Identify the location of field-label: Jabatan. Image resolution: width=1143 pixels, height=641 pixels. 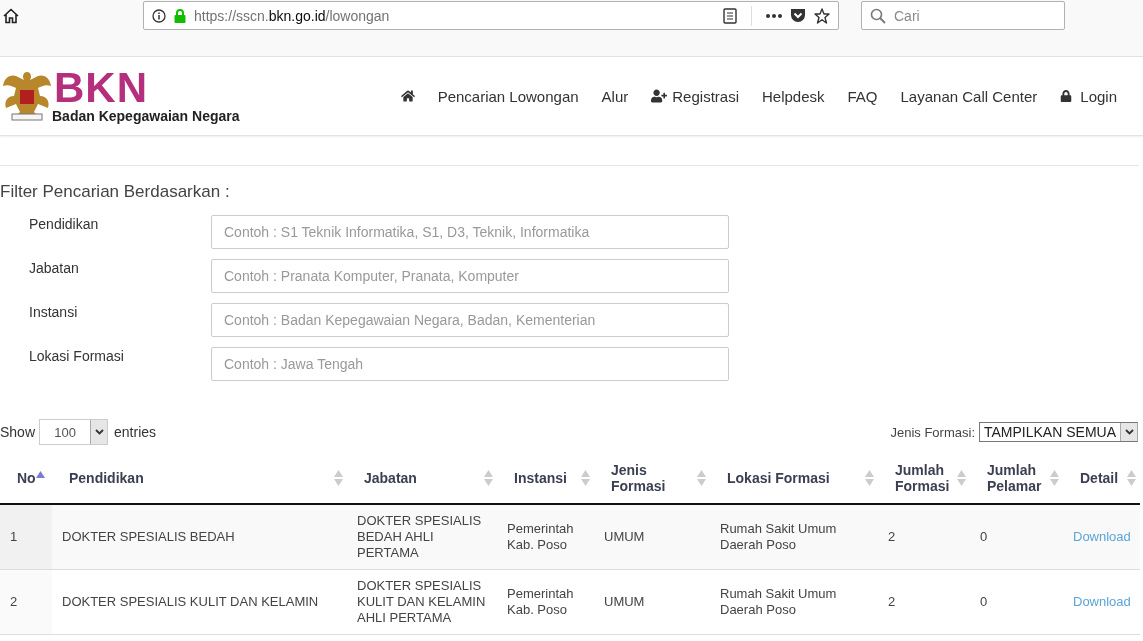
(54, 268).